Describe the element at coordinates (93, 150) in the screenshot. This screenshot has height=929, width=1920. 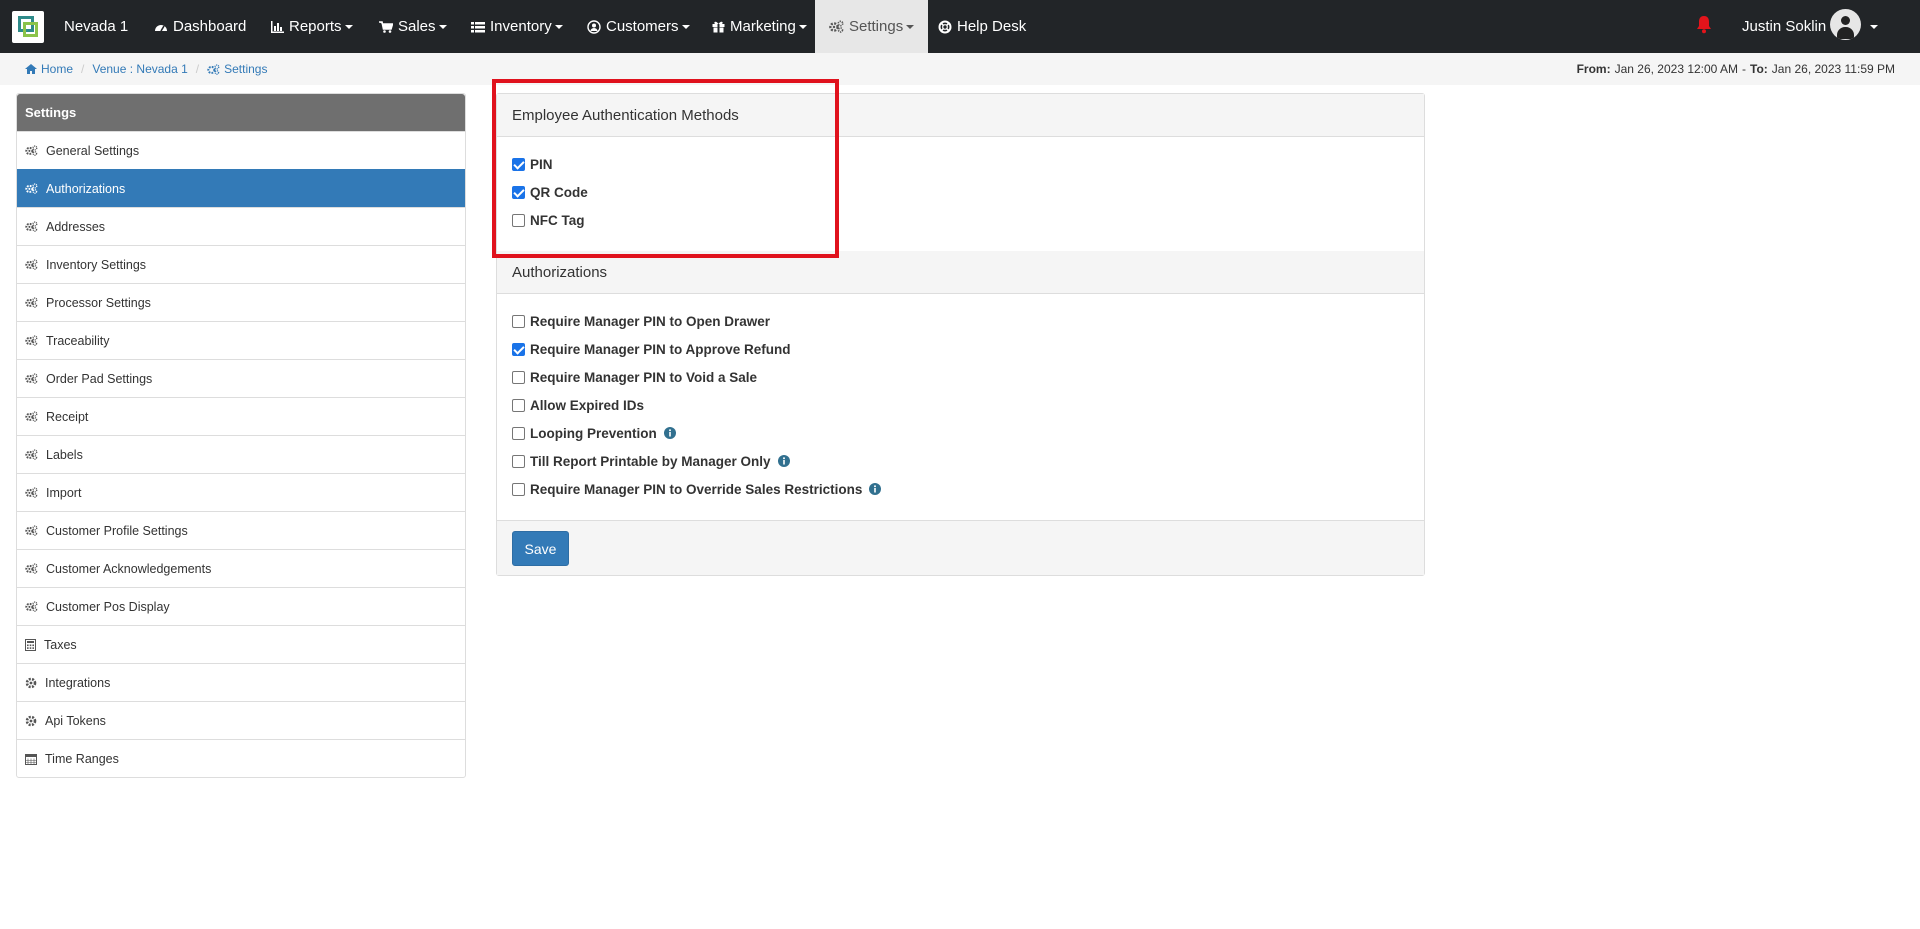
I see `sidebar-item-label: General Settings` at that location.